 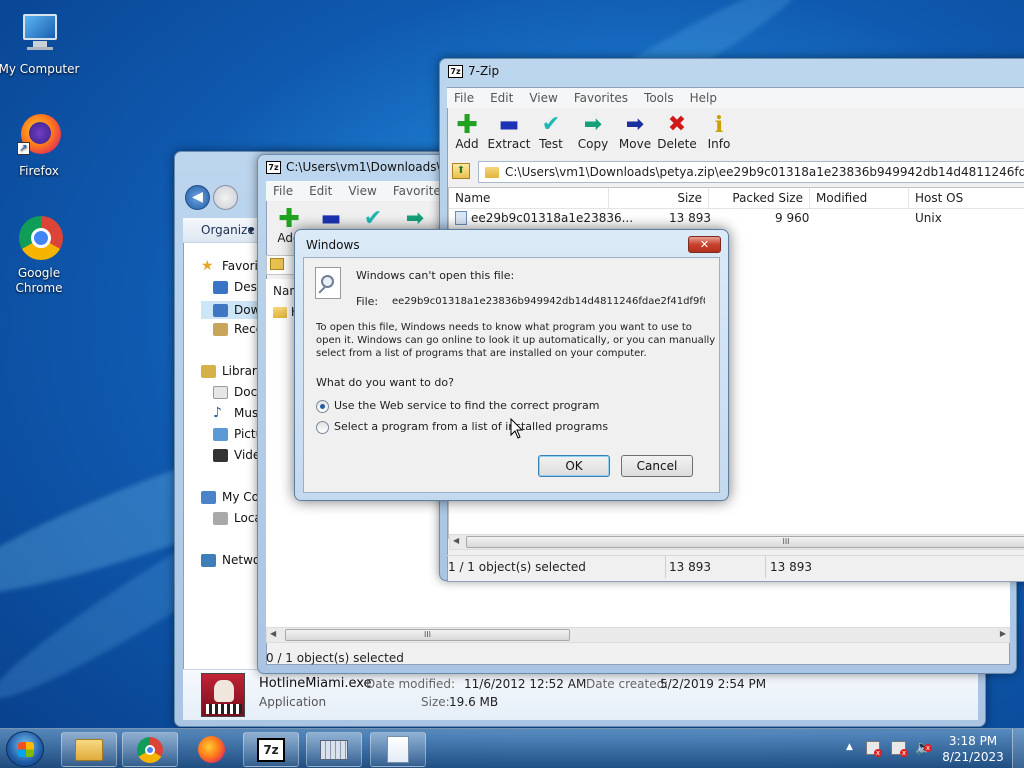 What do you see at coordinates (467, 131) in the screenshot?
I see `add-button: ✚ Add` at bounding box center [467, 131].